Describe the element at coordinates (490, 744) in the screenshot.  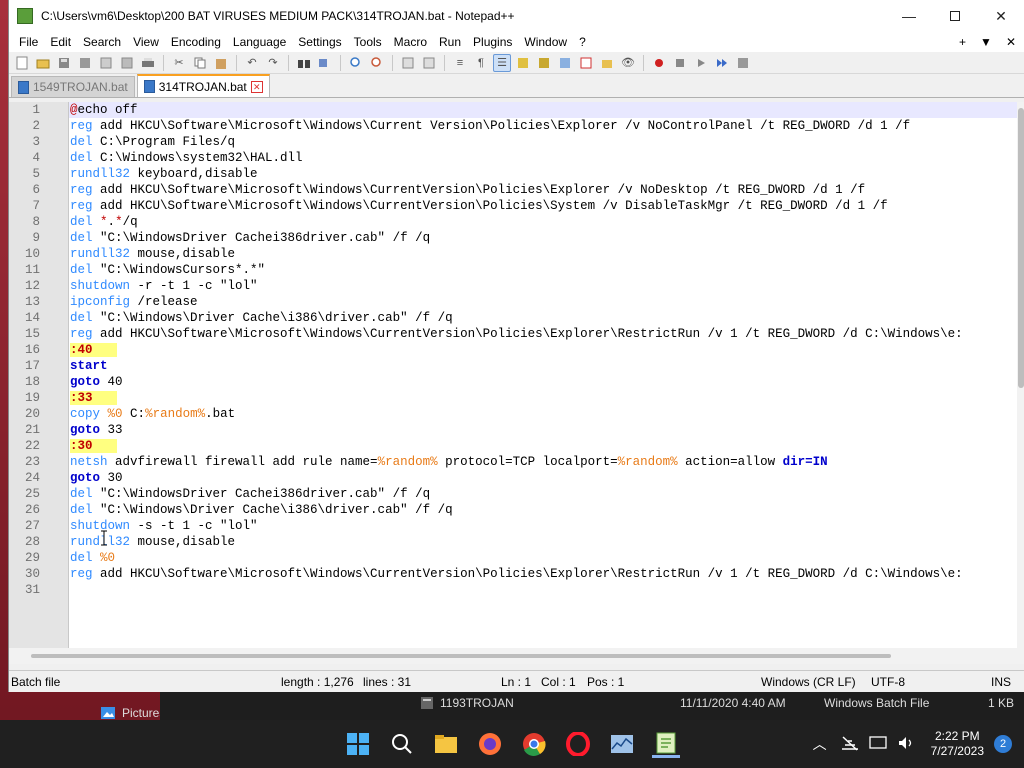
I see `taskbar-firefox` at that location.